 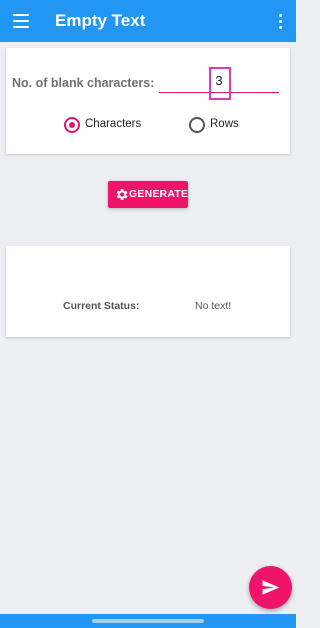 What do you see at coordinates (280, 21) in the screenshot?
I see `more-vertical-icon` at bounding box center [280, 21].